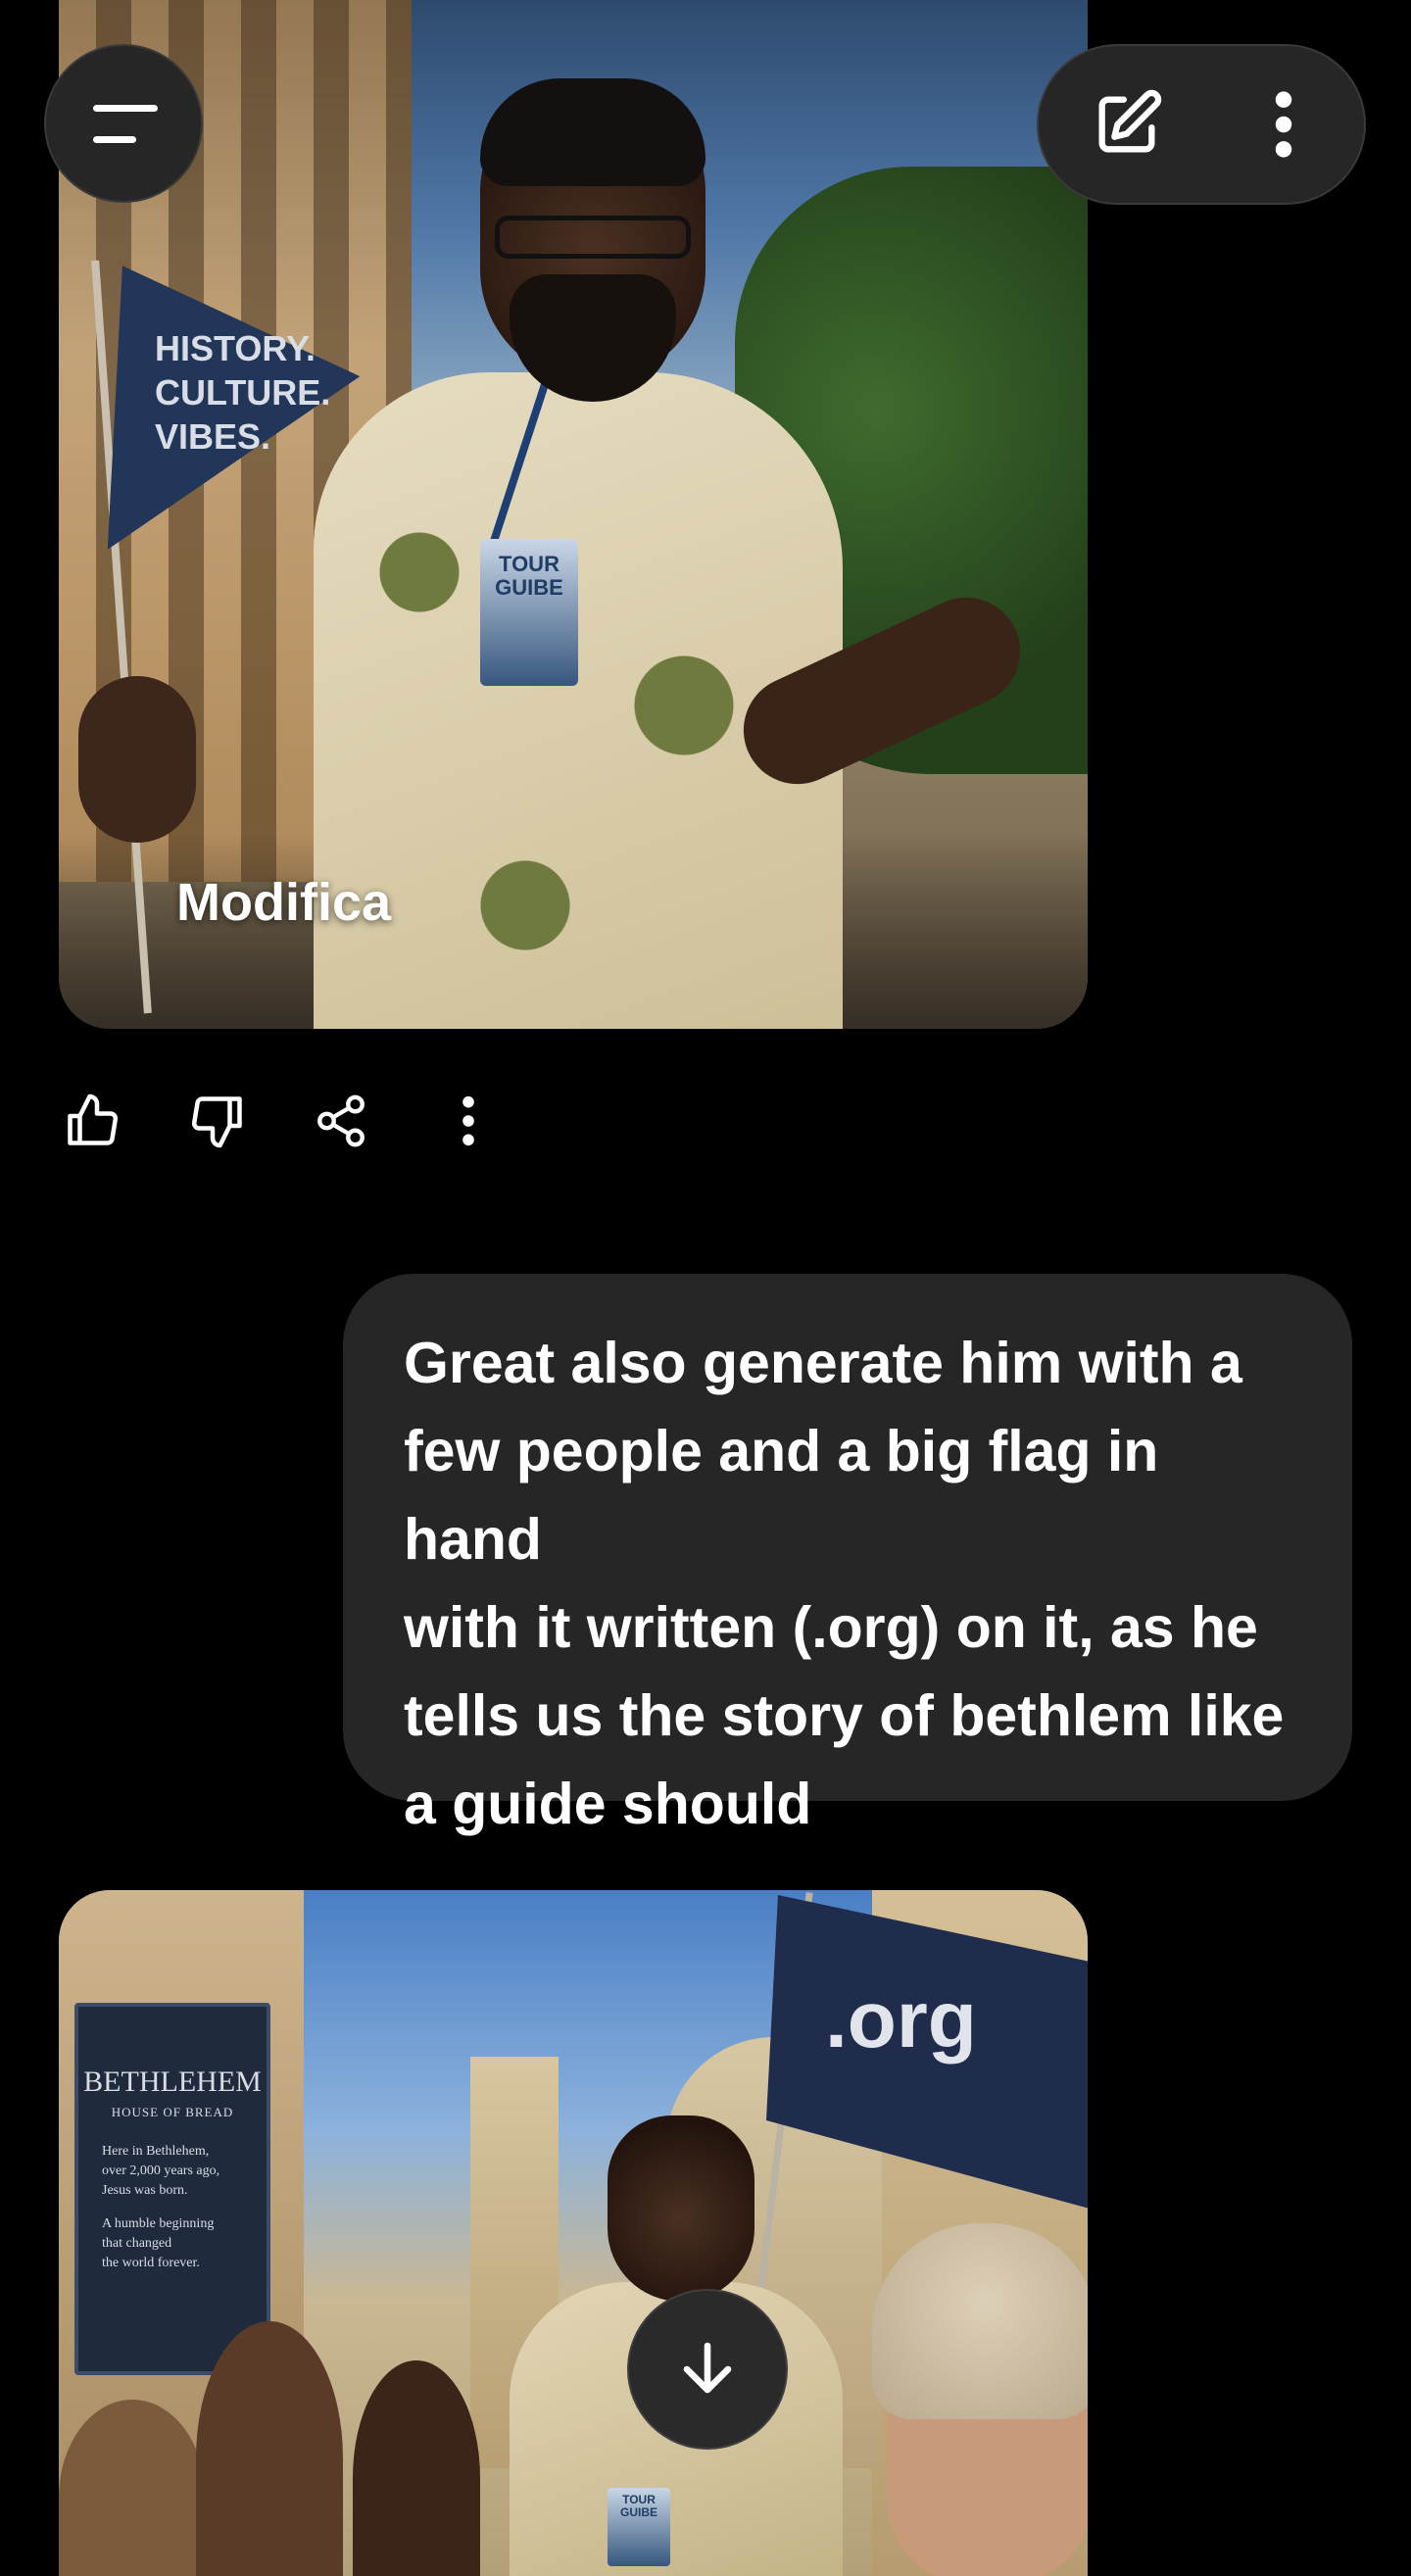 The height and width of the screenshot is (2576, 1411). What do you see at coordinates (242, 392) in the screenshot?
I see `flag-text-line: CULTURE.` at bounding box center [242, 392].